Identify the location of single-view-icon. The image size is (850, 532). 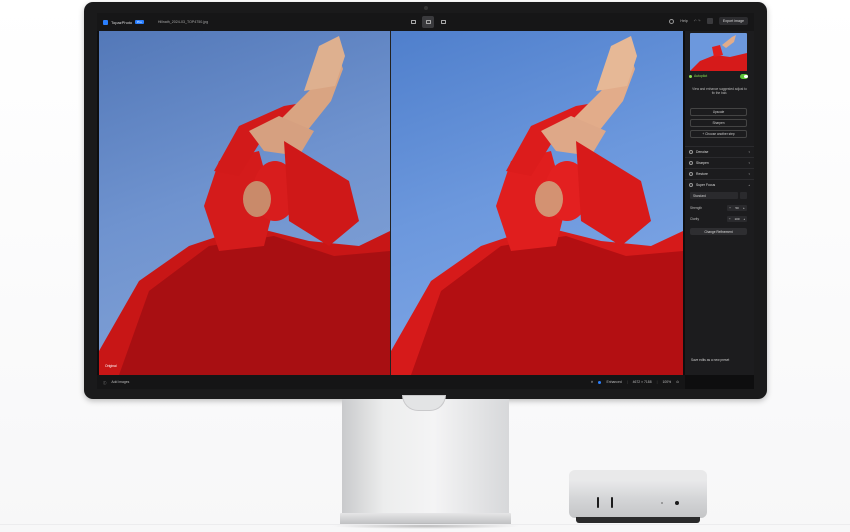
(413, 22).